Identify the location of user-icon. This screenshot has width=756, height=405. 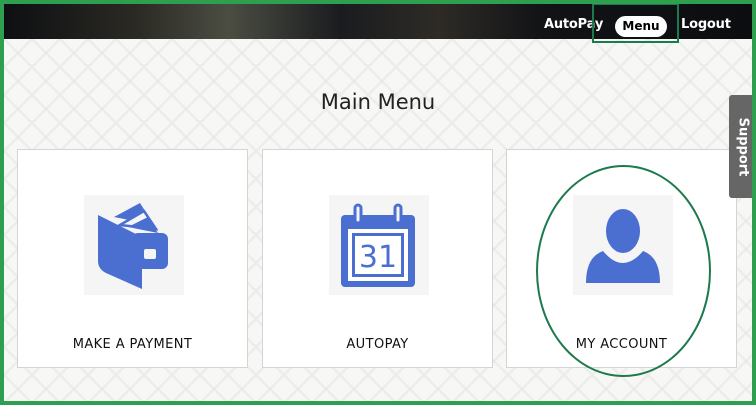
(623, 245).